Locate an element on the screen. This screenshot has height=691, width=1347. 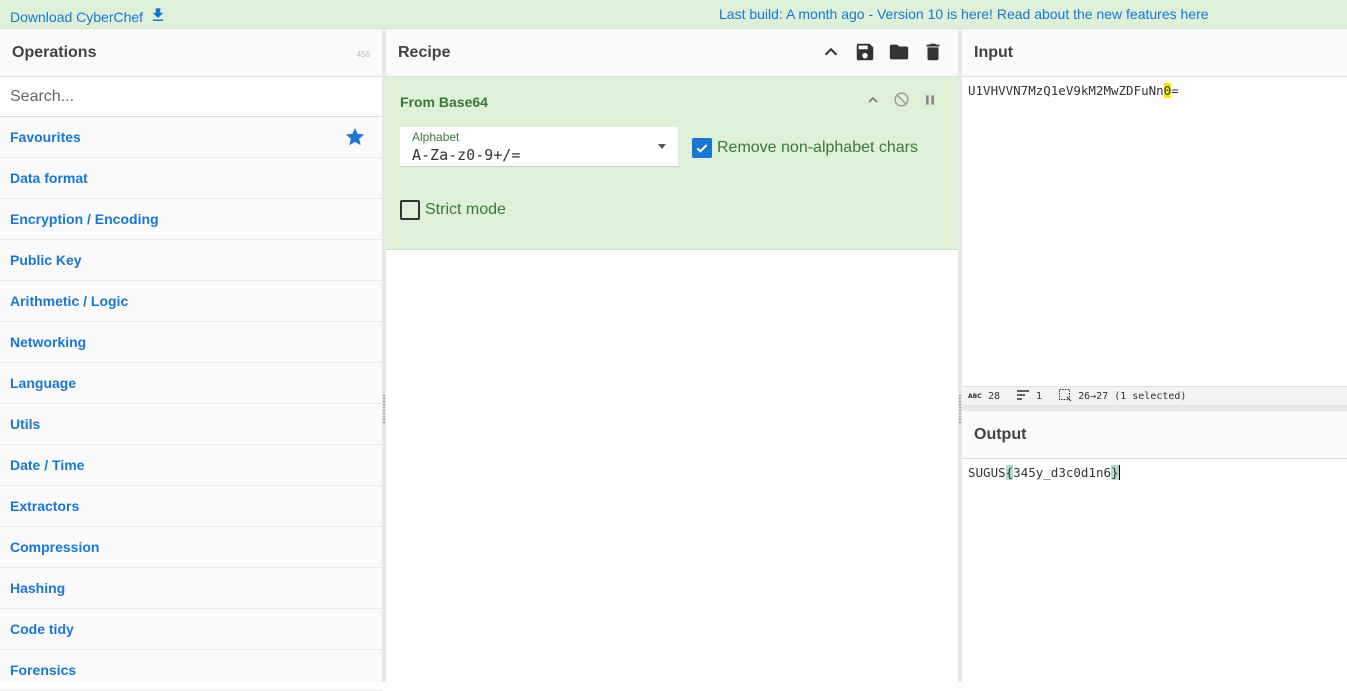
length-stat: ABC 28 is located at coordinates (984, 396).